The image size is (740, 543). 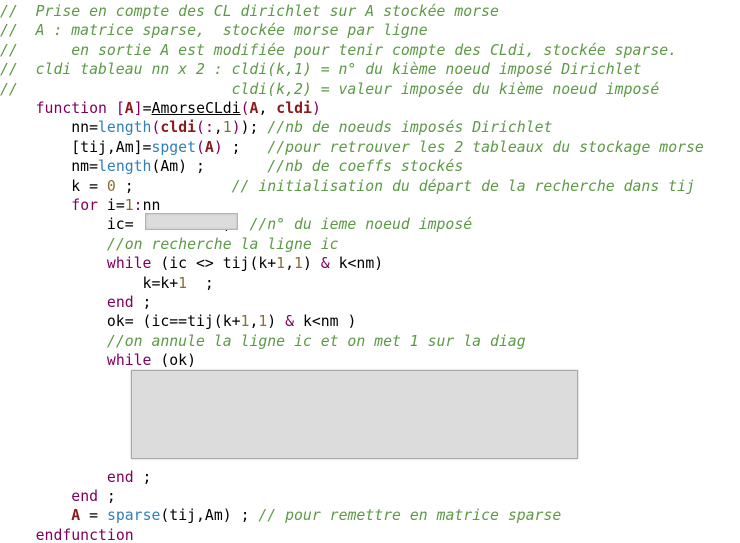 I want to click on code-token: // pour remettre en matrice sparse, so click(x=410, y=516).